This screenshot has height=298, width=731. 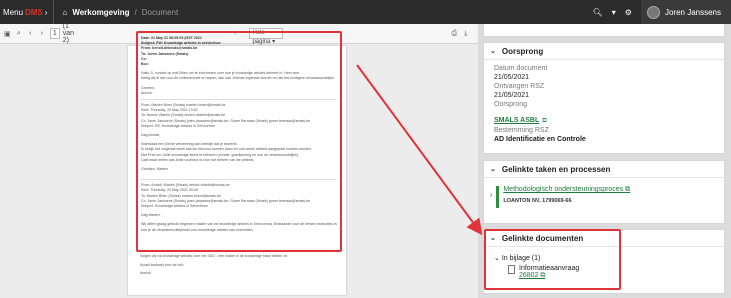 I want to click on breadcrumb: ⌂ Werkomgeving / Document, so click(x=116, y=12).